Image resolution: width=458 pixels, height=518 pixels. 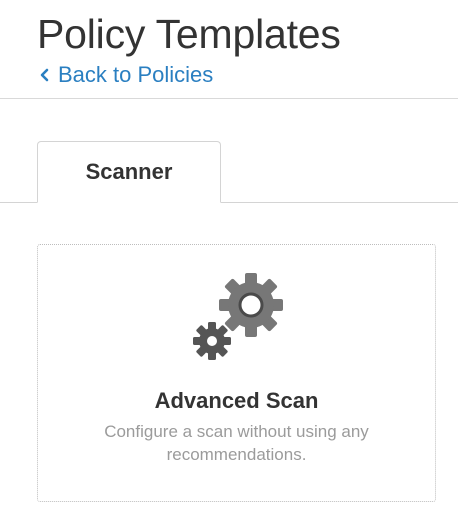 What do you see at coordinates (238, 316) in the screenshot?
I see `gears-icon` at bounding box center [238, 316].